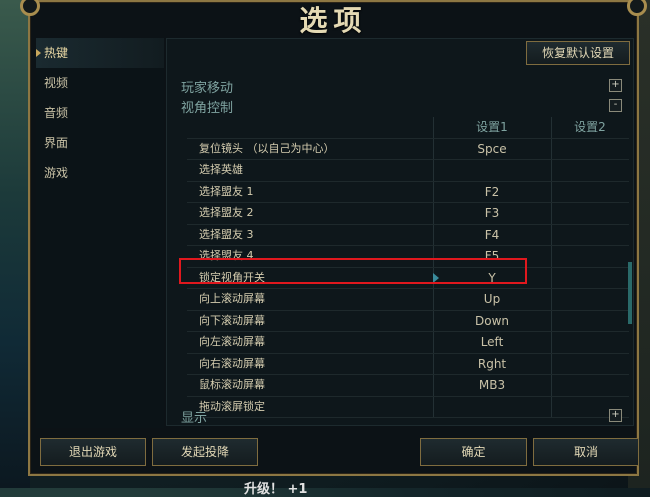 The width and height of the screenshot is (650, 497). What do you see at coordinates (232, 363) in the screenshot?
I see `action-label: 向右滚动屏幕` at bounding box center [232, 363].